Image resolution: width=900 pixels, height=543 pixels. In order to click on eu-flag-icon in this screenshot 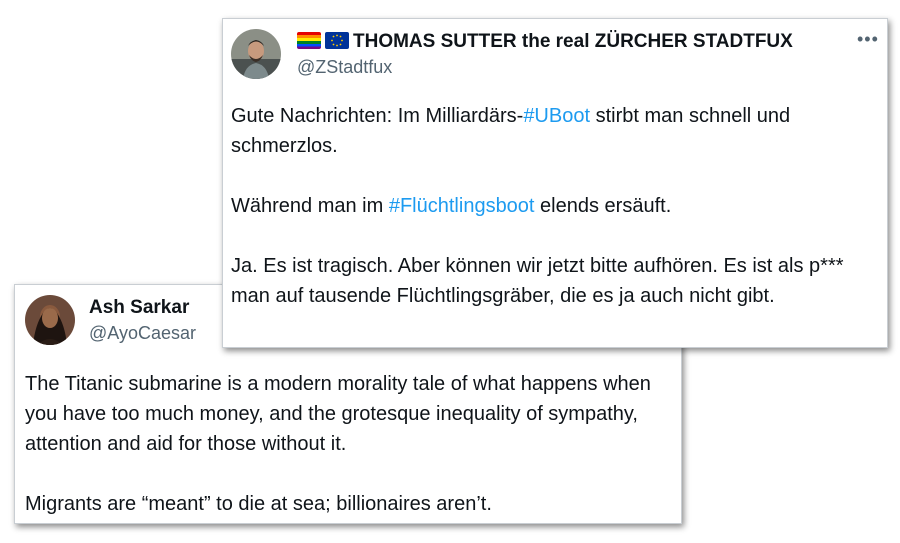, I will do `click(337, 40)`.